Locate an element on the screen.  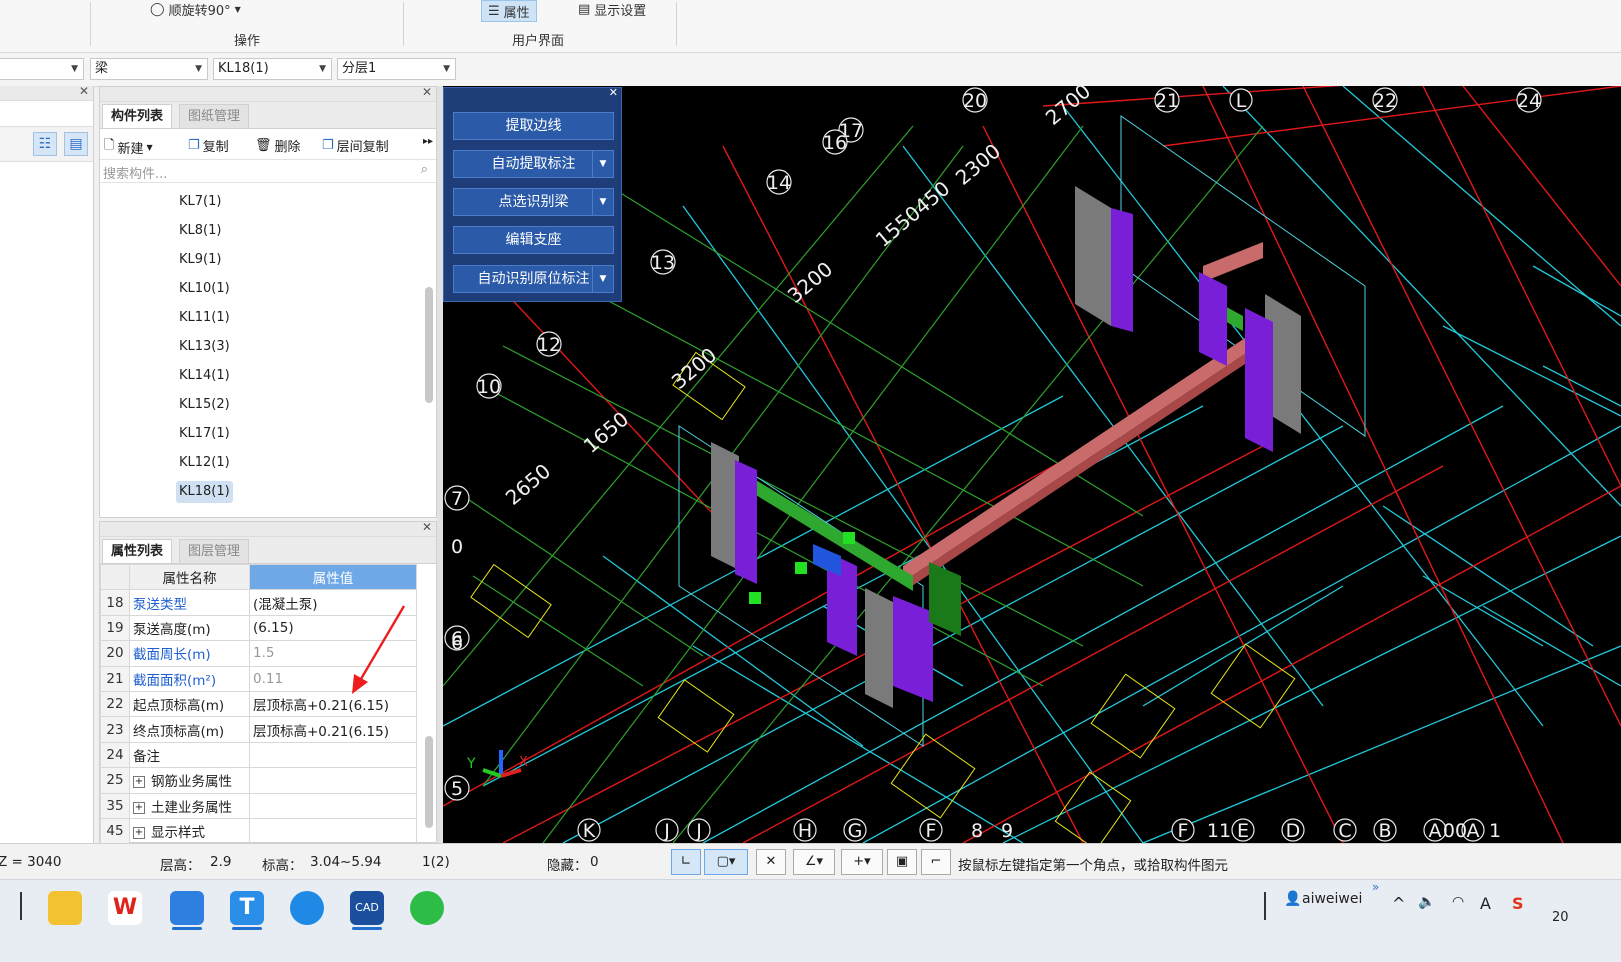
tab-drawing-management: 图纸管理 is located at coordinates (214, 116).